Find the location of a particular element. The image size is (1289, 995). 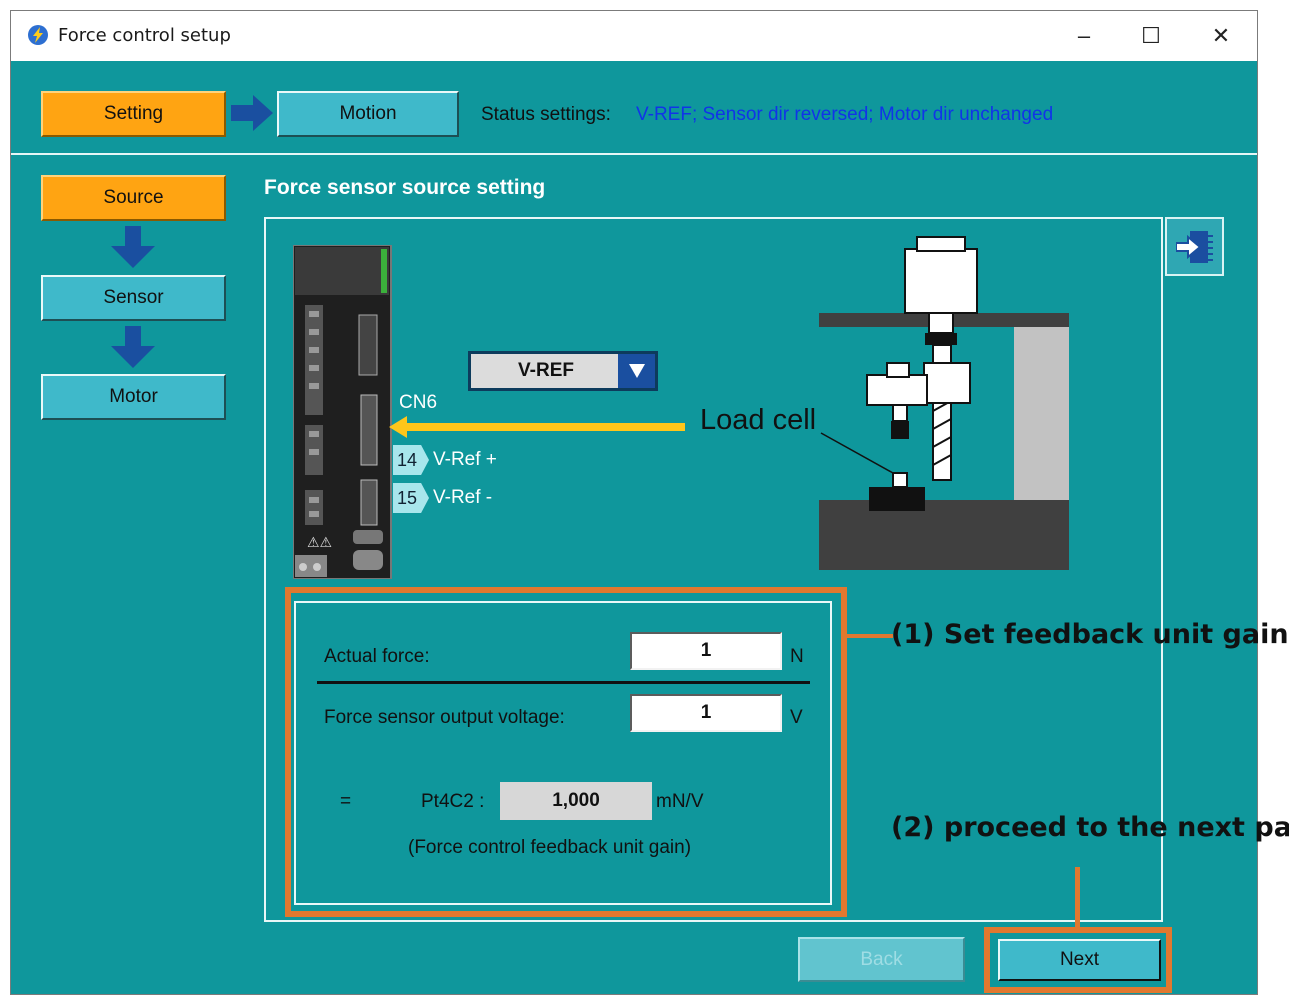

minimize-button: – is located at coordinates (1084, 36).